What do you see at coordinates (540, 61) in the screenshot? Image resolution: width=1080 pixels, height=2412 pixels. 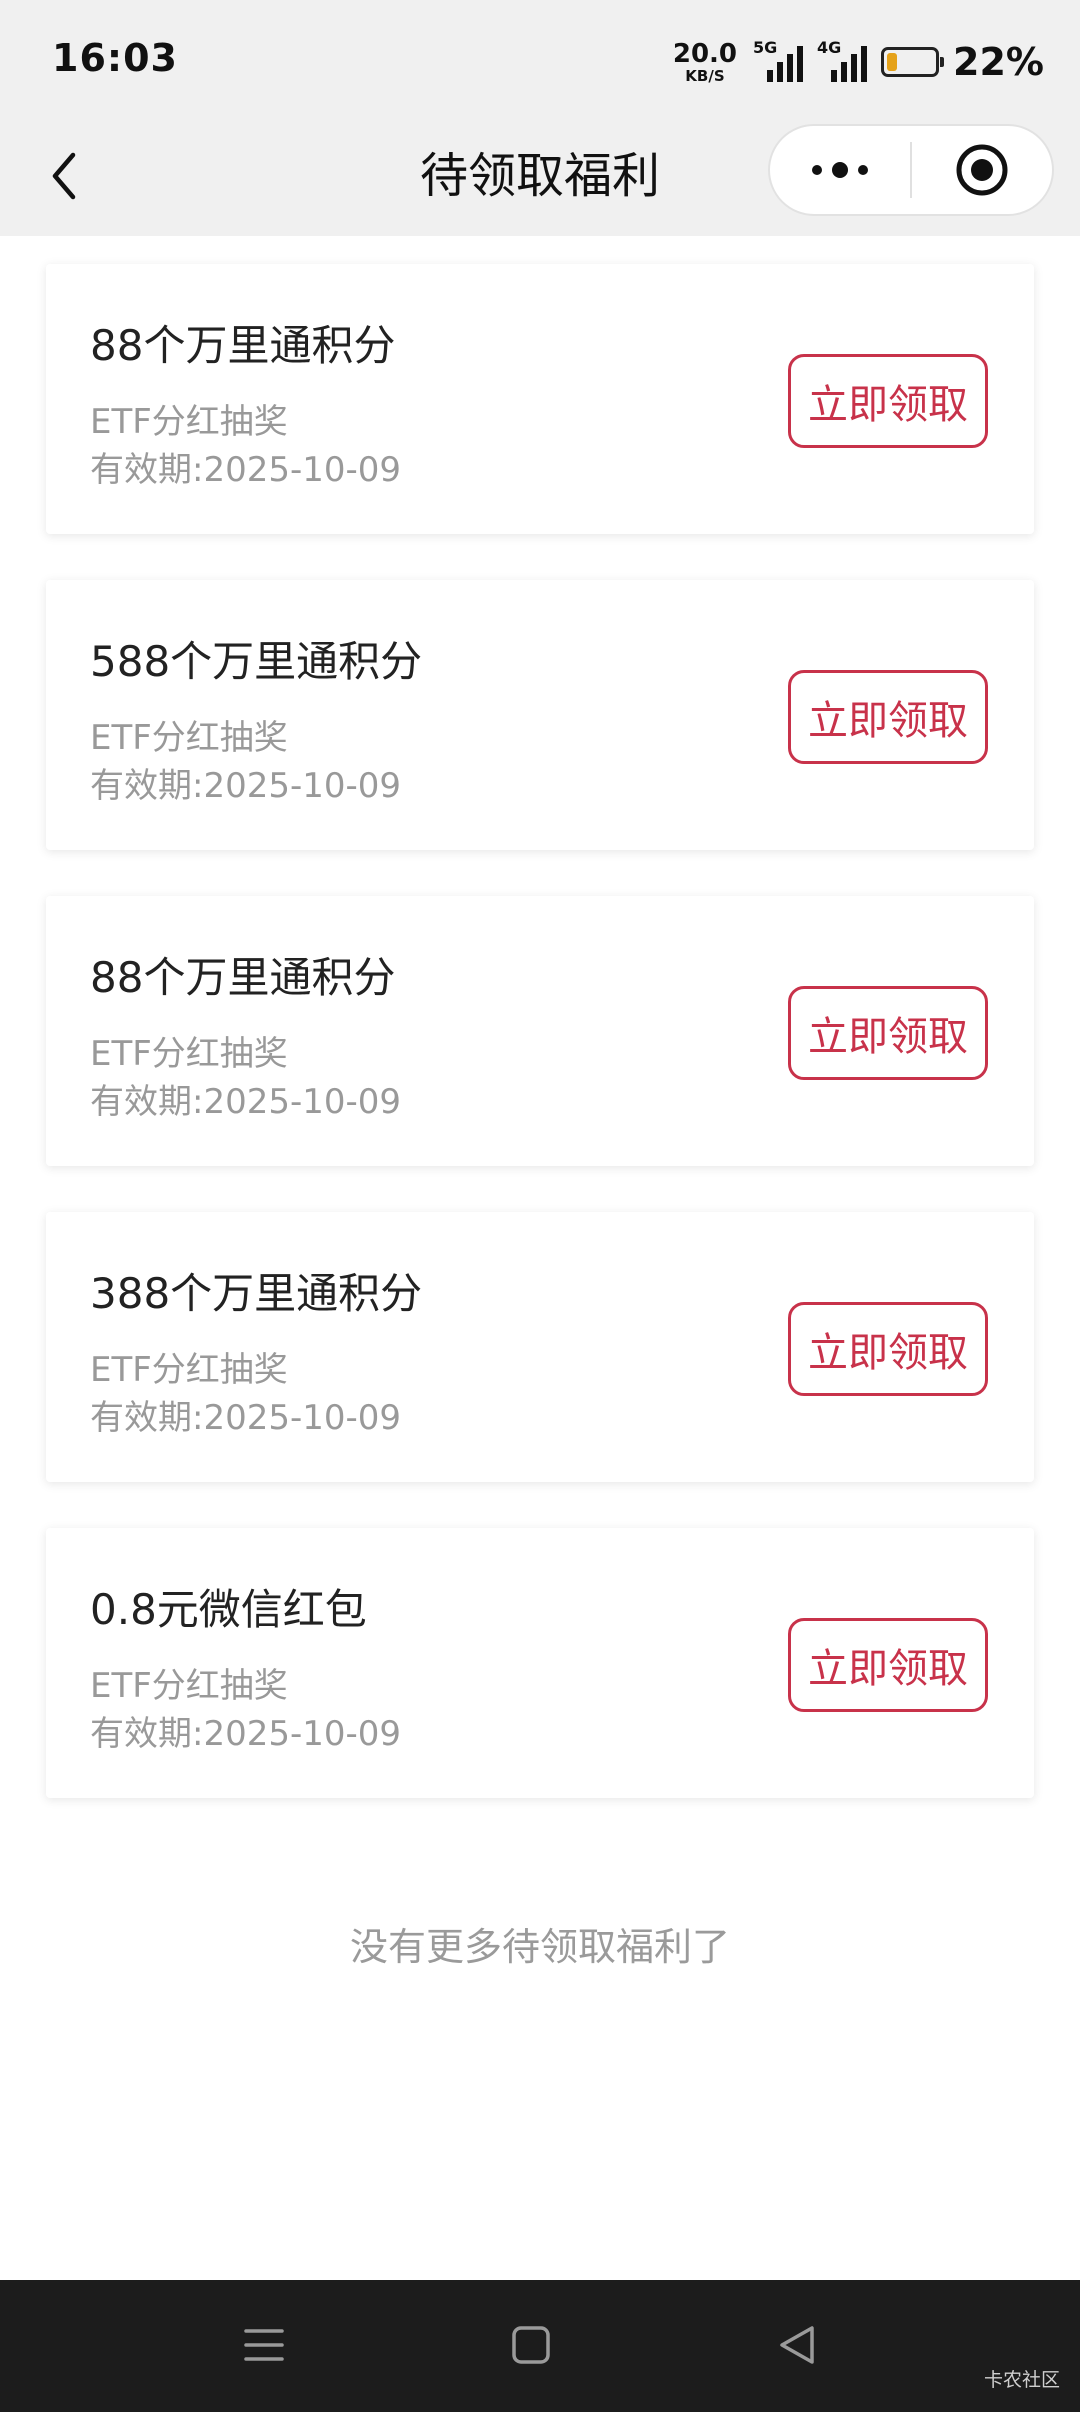 I see `status-bar: 16:03 20.0 KB/S 5G 4G 22%` at bounding box center [540, 61].